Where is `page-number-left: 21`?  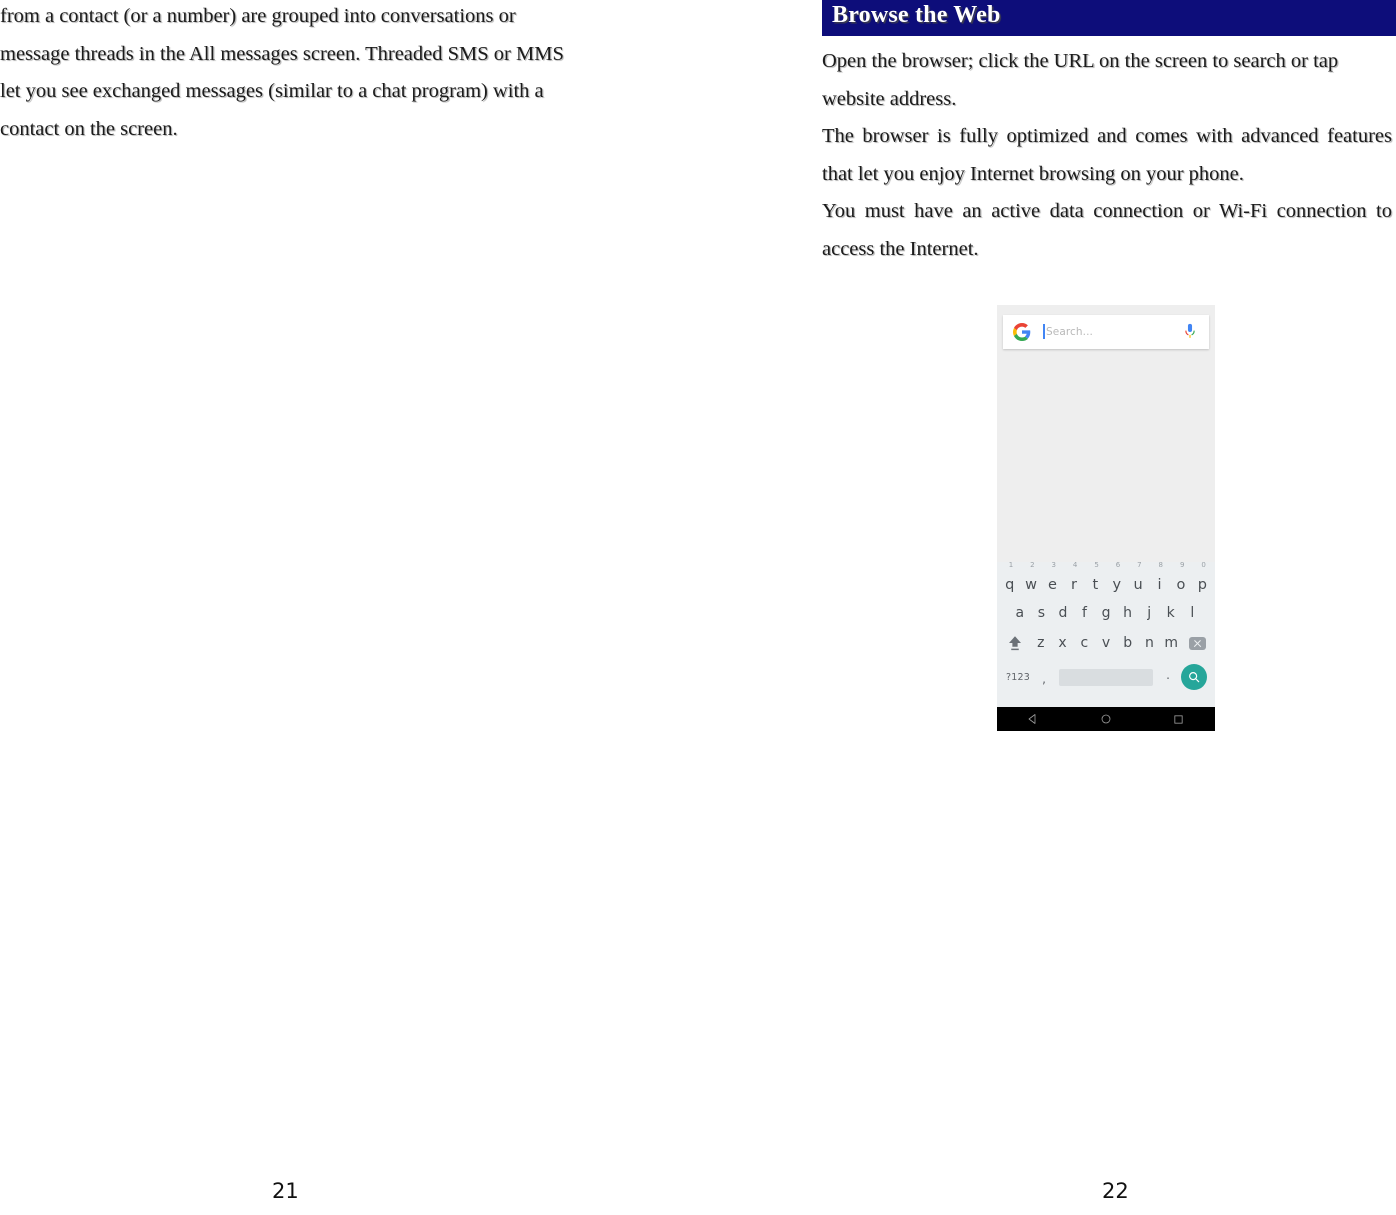
page-number-left: 21 is located at coordinates (285, 1191).